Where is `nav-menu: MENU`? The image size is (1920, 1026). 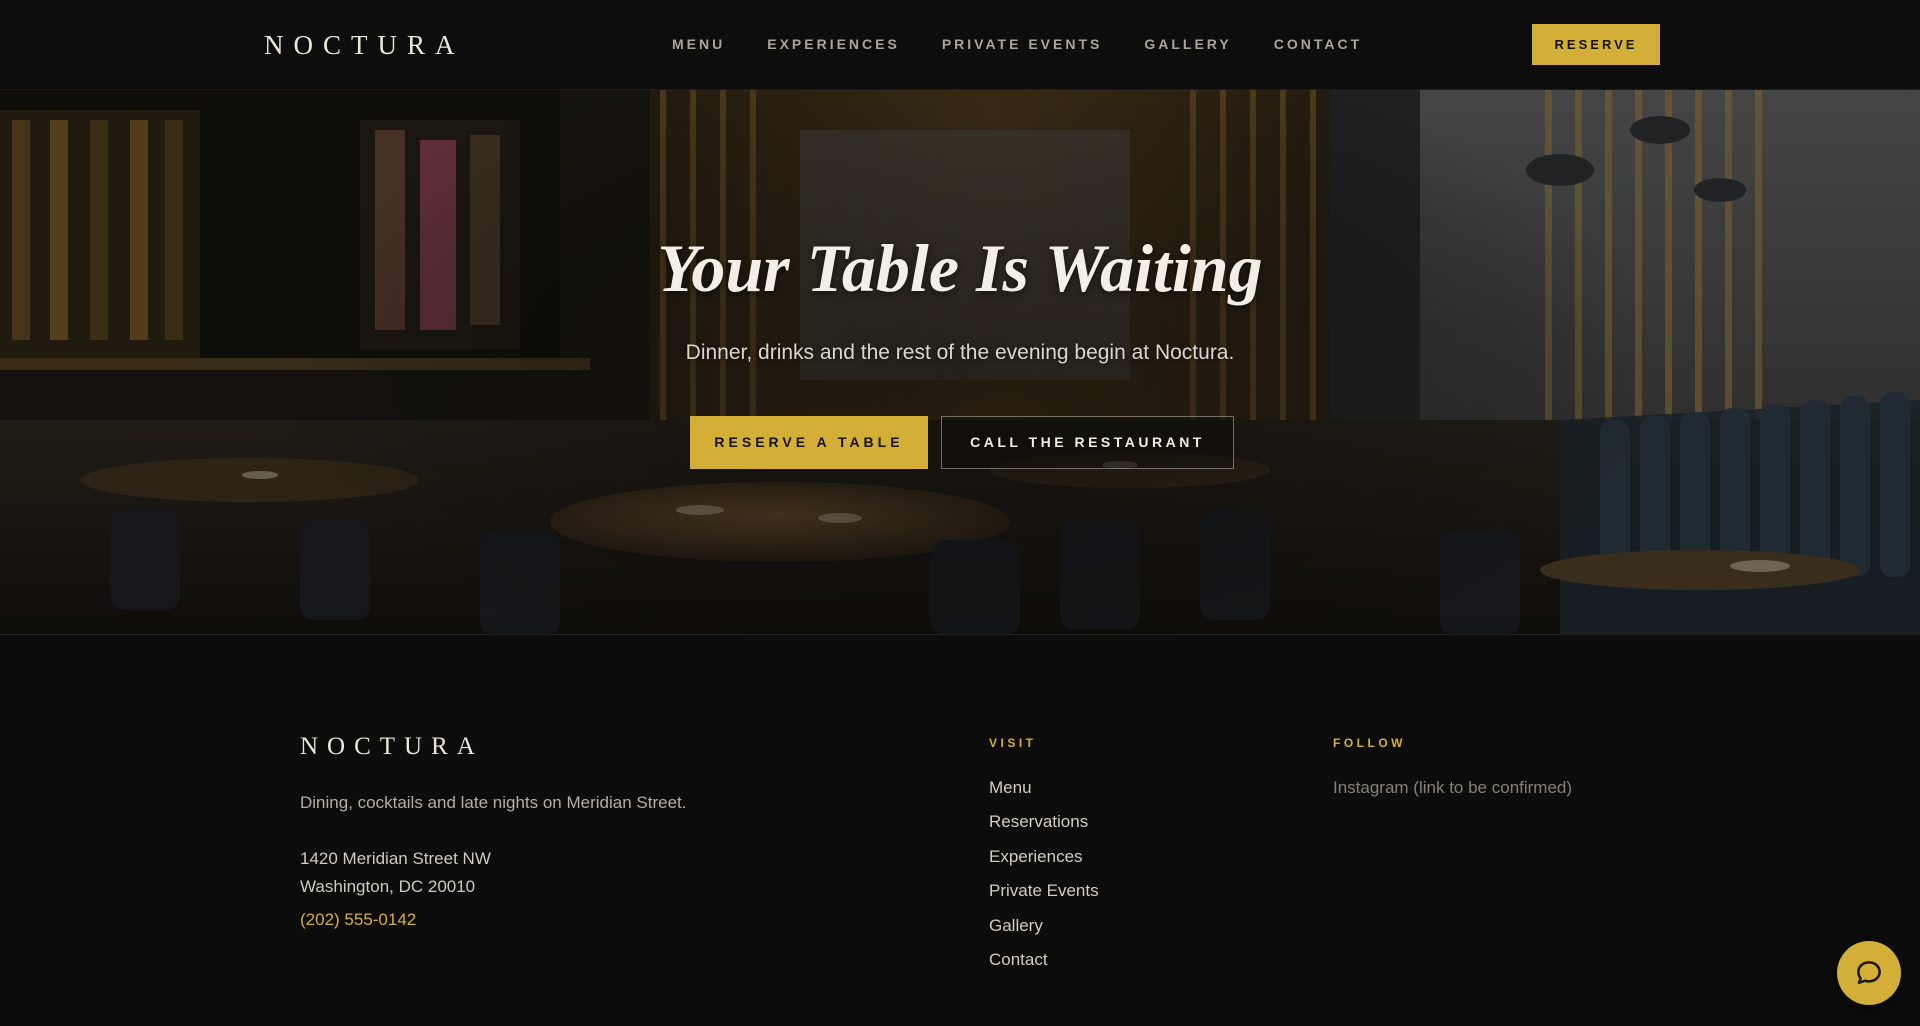 nav-menu: MENU is located at coordinates (698, 44).